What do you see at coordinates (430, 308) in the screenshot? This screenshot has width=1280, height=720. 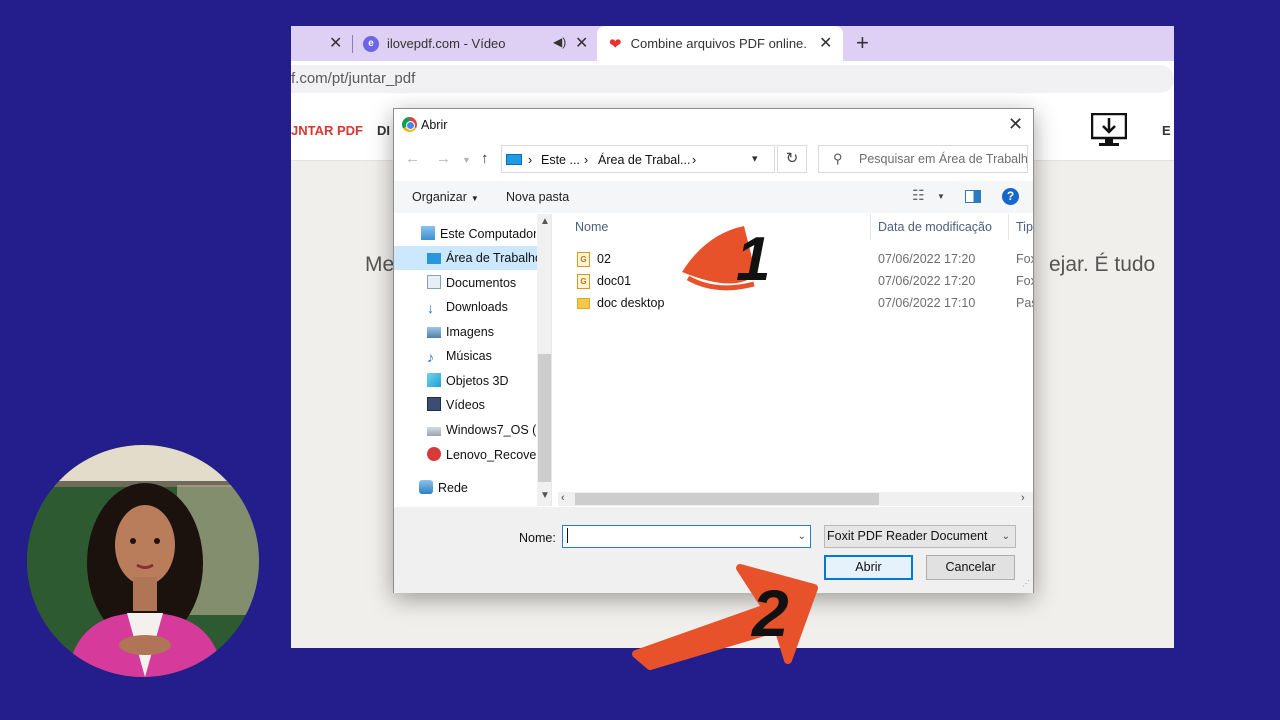 I see `downloads-icon: ↓` at bounding box center [430, 308].